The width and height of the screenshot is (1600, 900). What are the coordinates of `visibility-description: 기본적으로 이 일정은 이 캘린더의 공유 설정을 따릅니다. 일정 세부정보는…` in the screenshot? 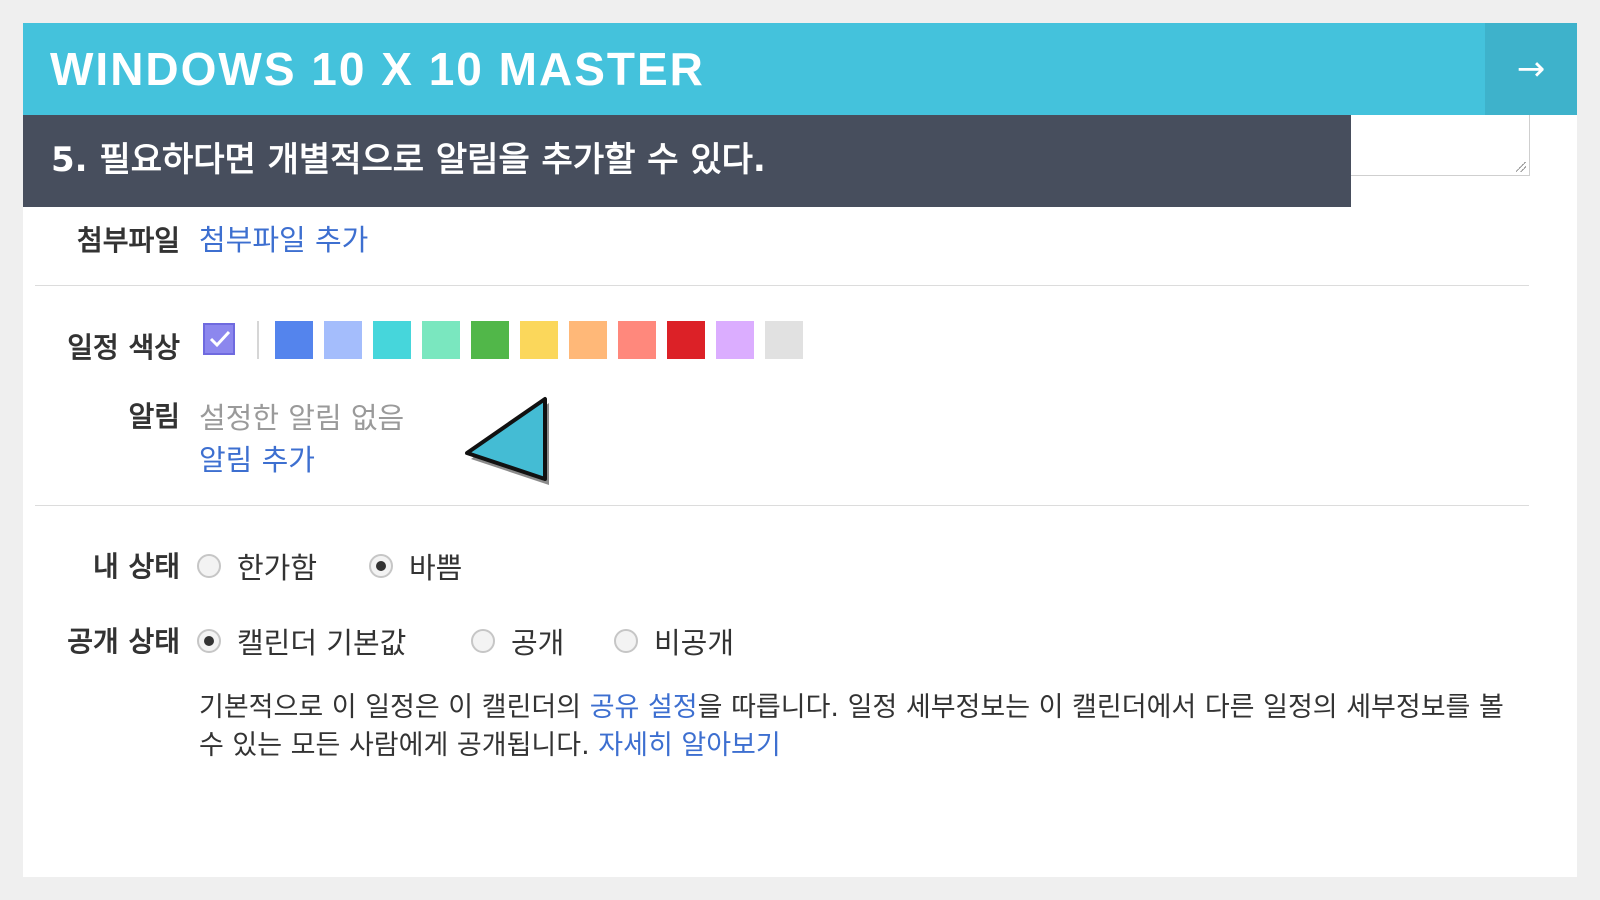 It's located at (859, 727).